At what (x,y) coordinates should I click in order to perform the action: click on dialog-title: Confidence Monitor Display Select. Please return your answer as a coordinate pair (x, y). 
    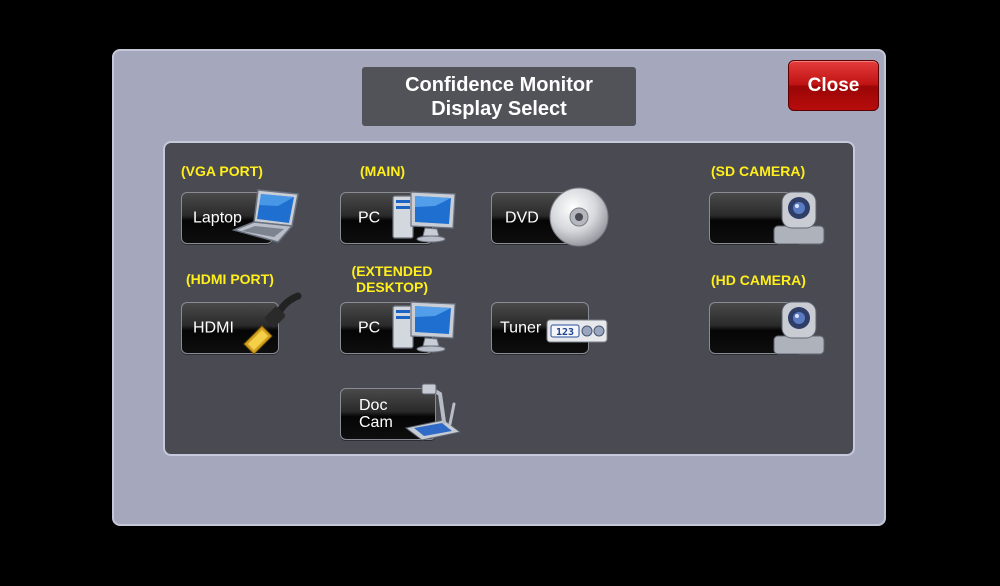
    Looking at the image, I should click on (499, 96).